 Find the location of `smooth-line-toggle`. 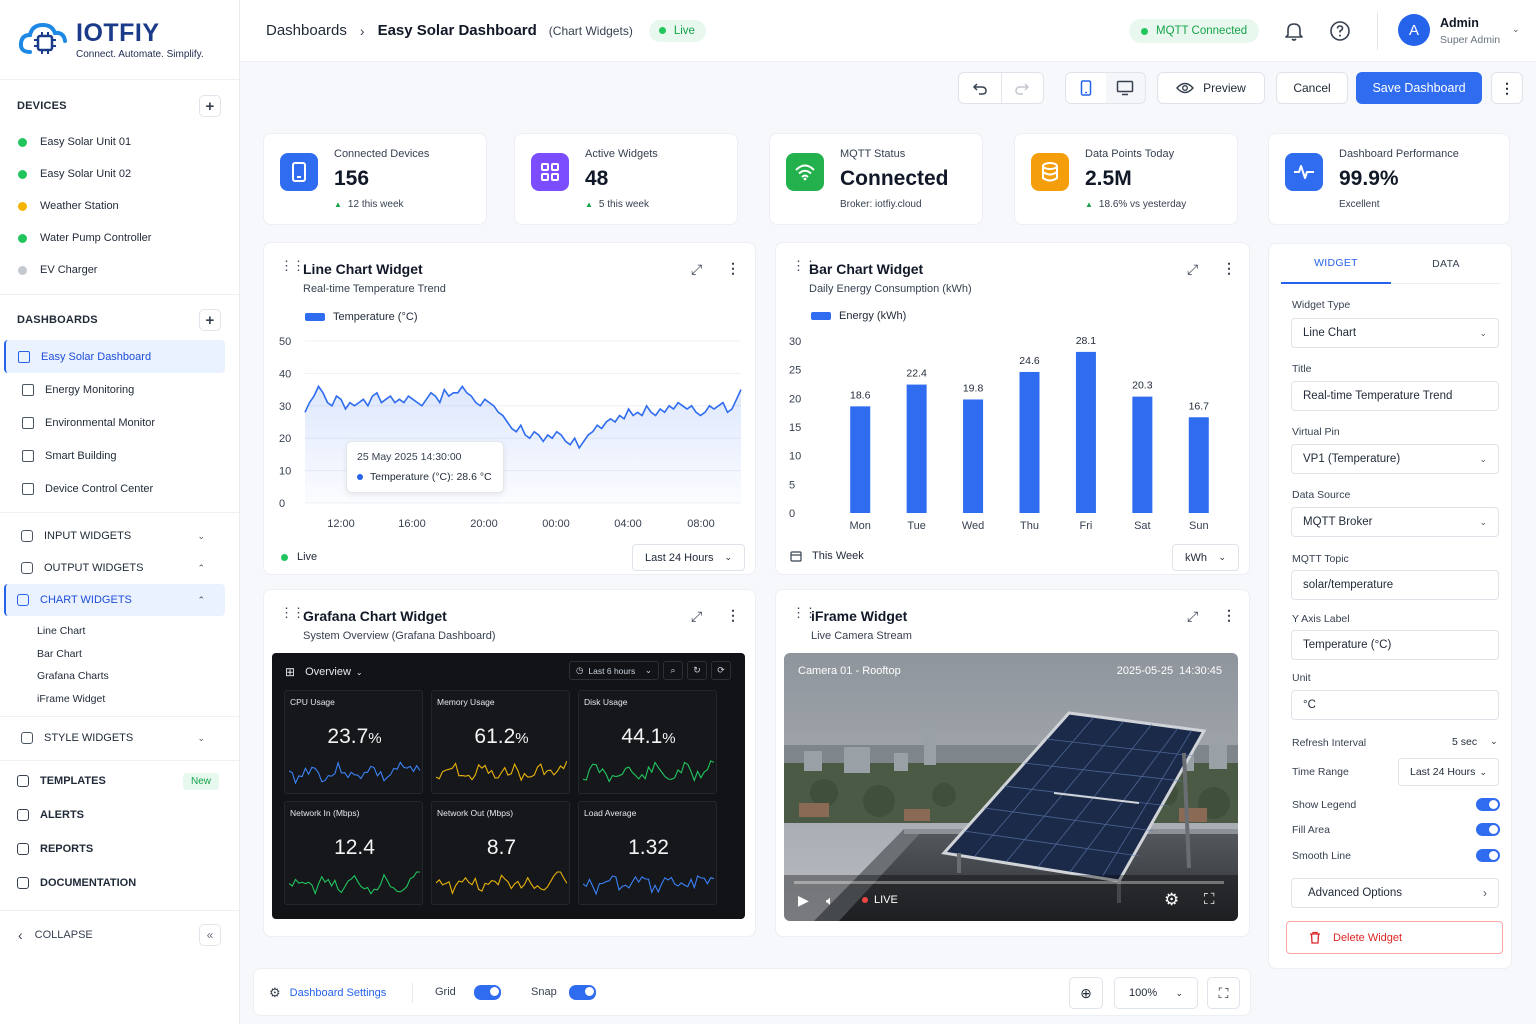

smooth-line-toggle is located at coordinates (1488, 855).